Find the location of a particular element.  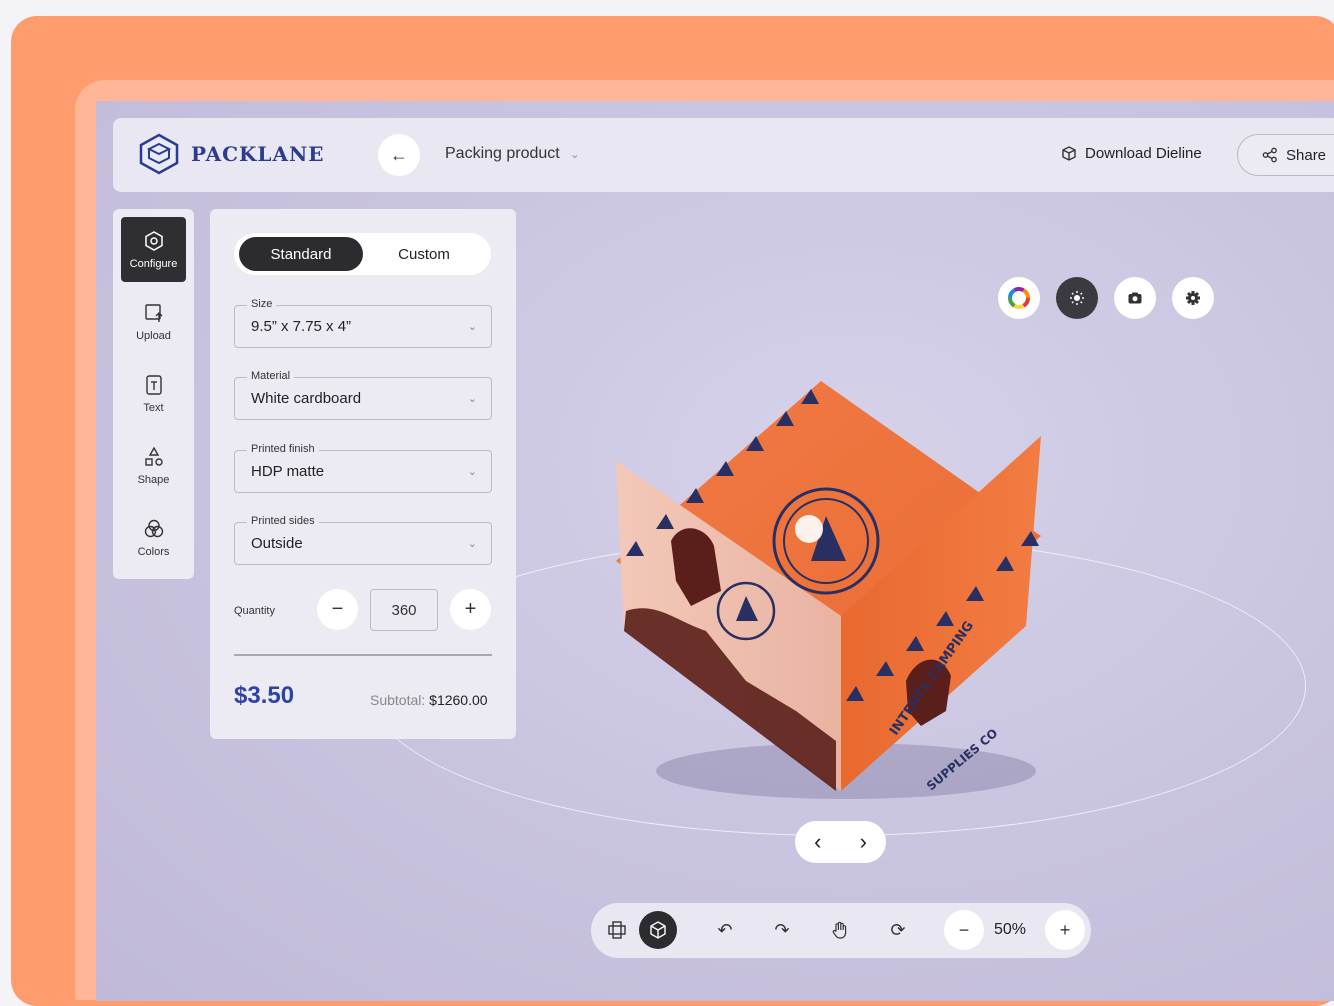

redo-button: ↷ is located at coordinates (782, 930).